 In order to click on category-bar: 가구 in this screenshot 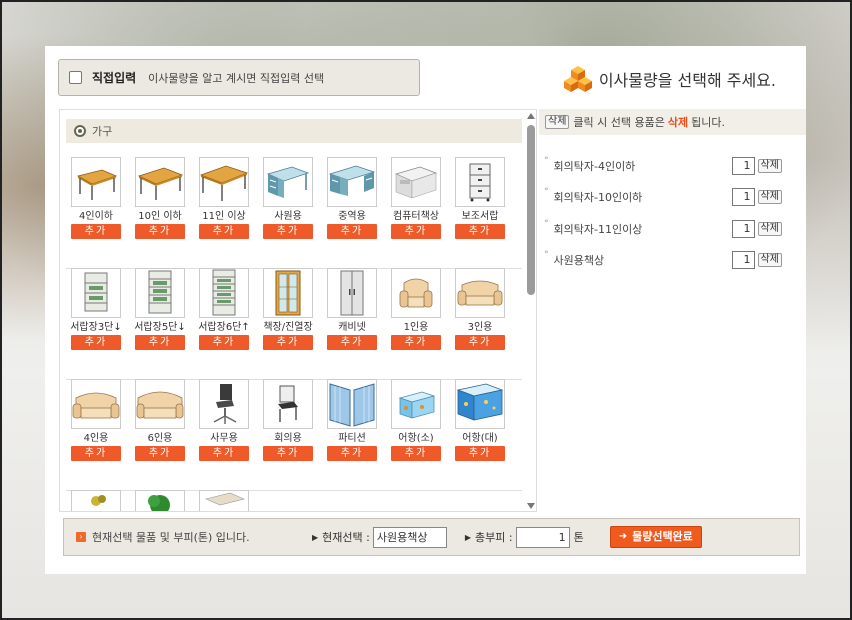, I will do `click(294, 131)`.